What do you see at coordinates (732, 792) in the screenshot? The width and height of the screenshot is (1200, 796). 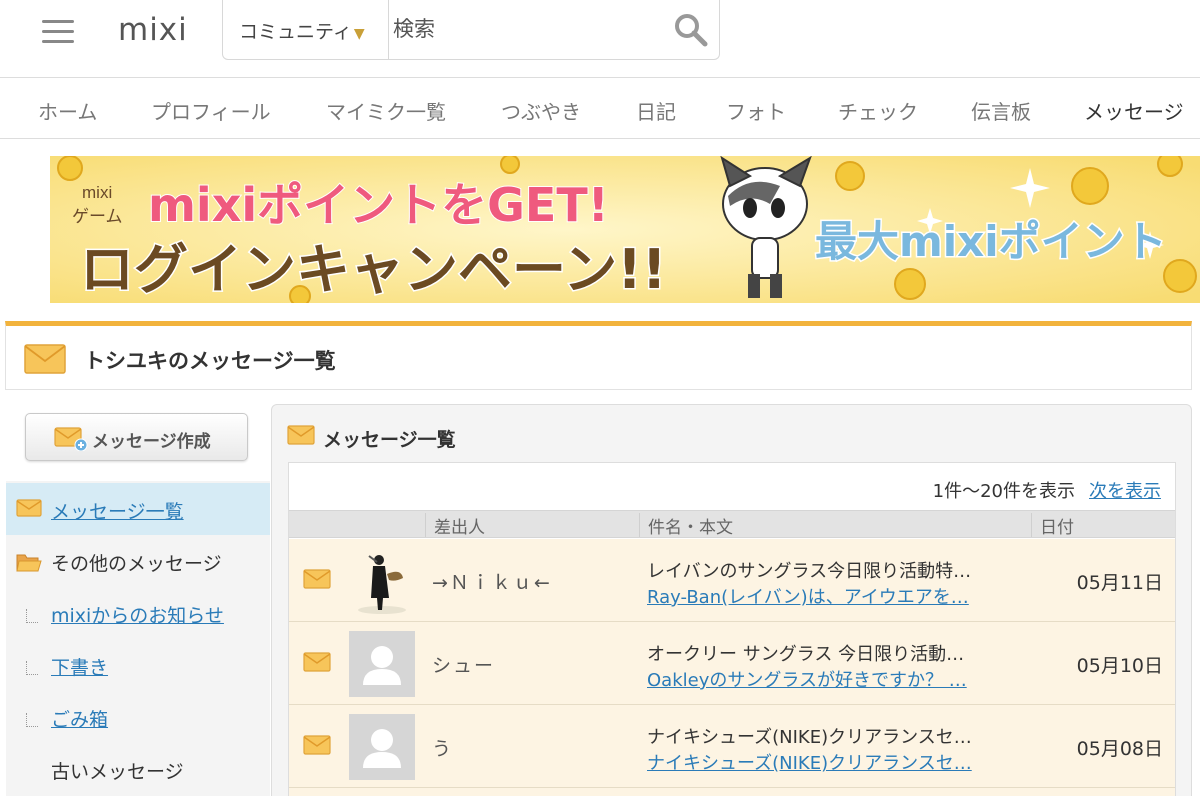 I see `table-row` at bounding box center [732, 792].